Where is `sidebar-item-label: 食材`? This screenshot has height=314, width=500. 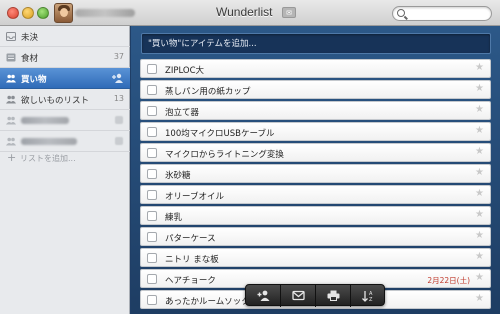 sidebar-item-label: 食材 is located at coordinates (30, 59).